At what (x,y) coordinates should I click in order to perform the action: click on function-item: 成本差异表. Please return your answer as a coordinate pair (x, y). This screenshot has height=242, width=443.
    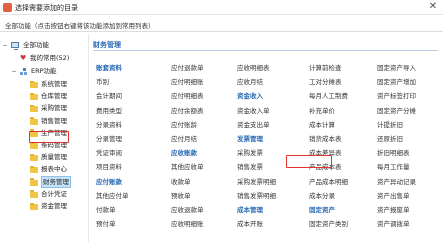
    Looking at the image, I should click on (325, 153).